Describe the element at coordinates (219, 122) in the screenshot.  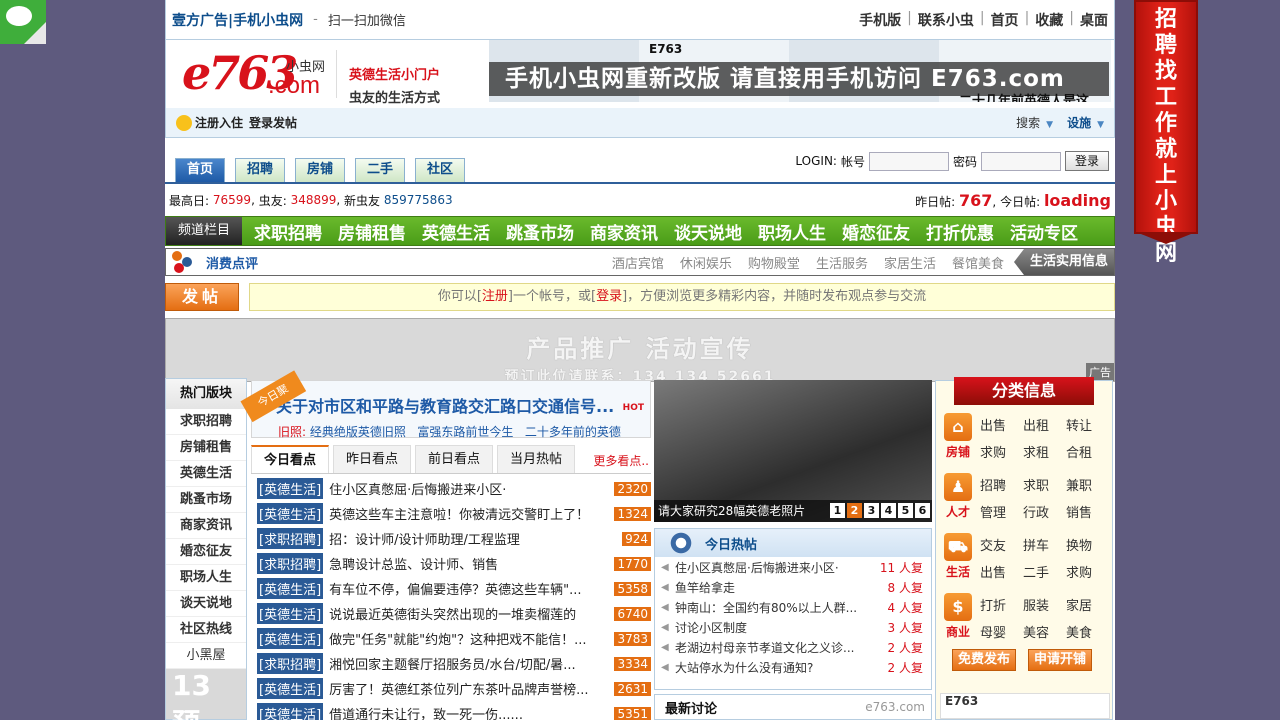
I see `register-link: 注册入住` at that location.